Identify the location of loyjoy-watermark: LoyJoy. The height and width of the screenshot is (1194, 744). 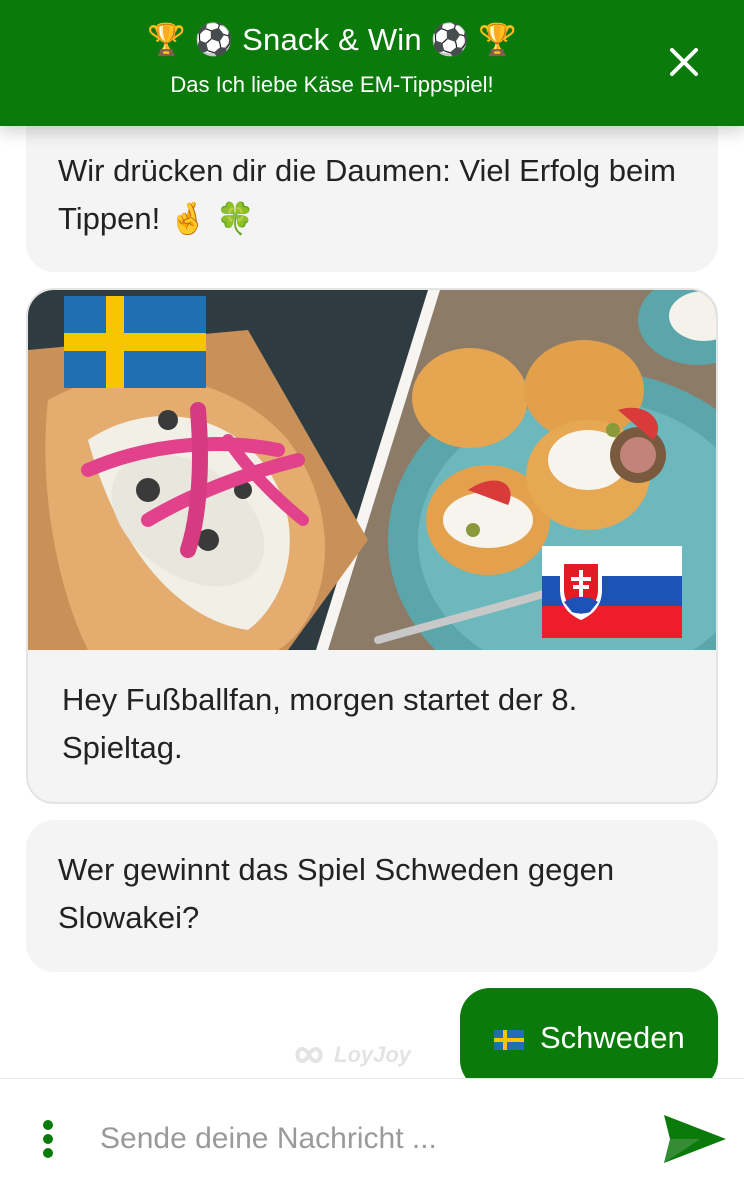
(357, 1055).